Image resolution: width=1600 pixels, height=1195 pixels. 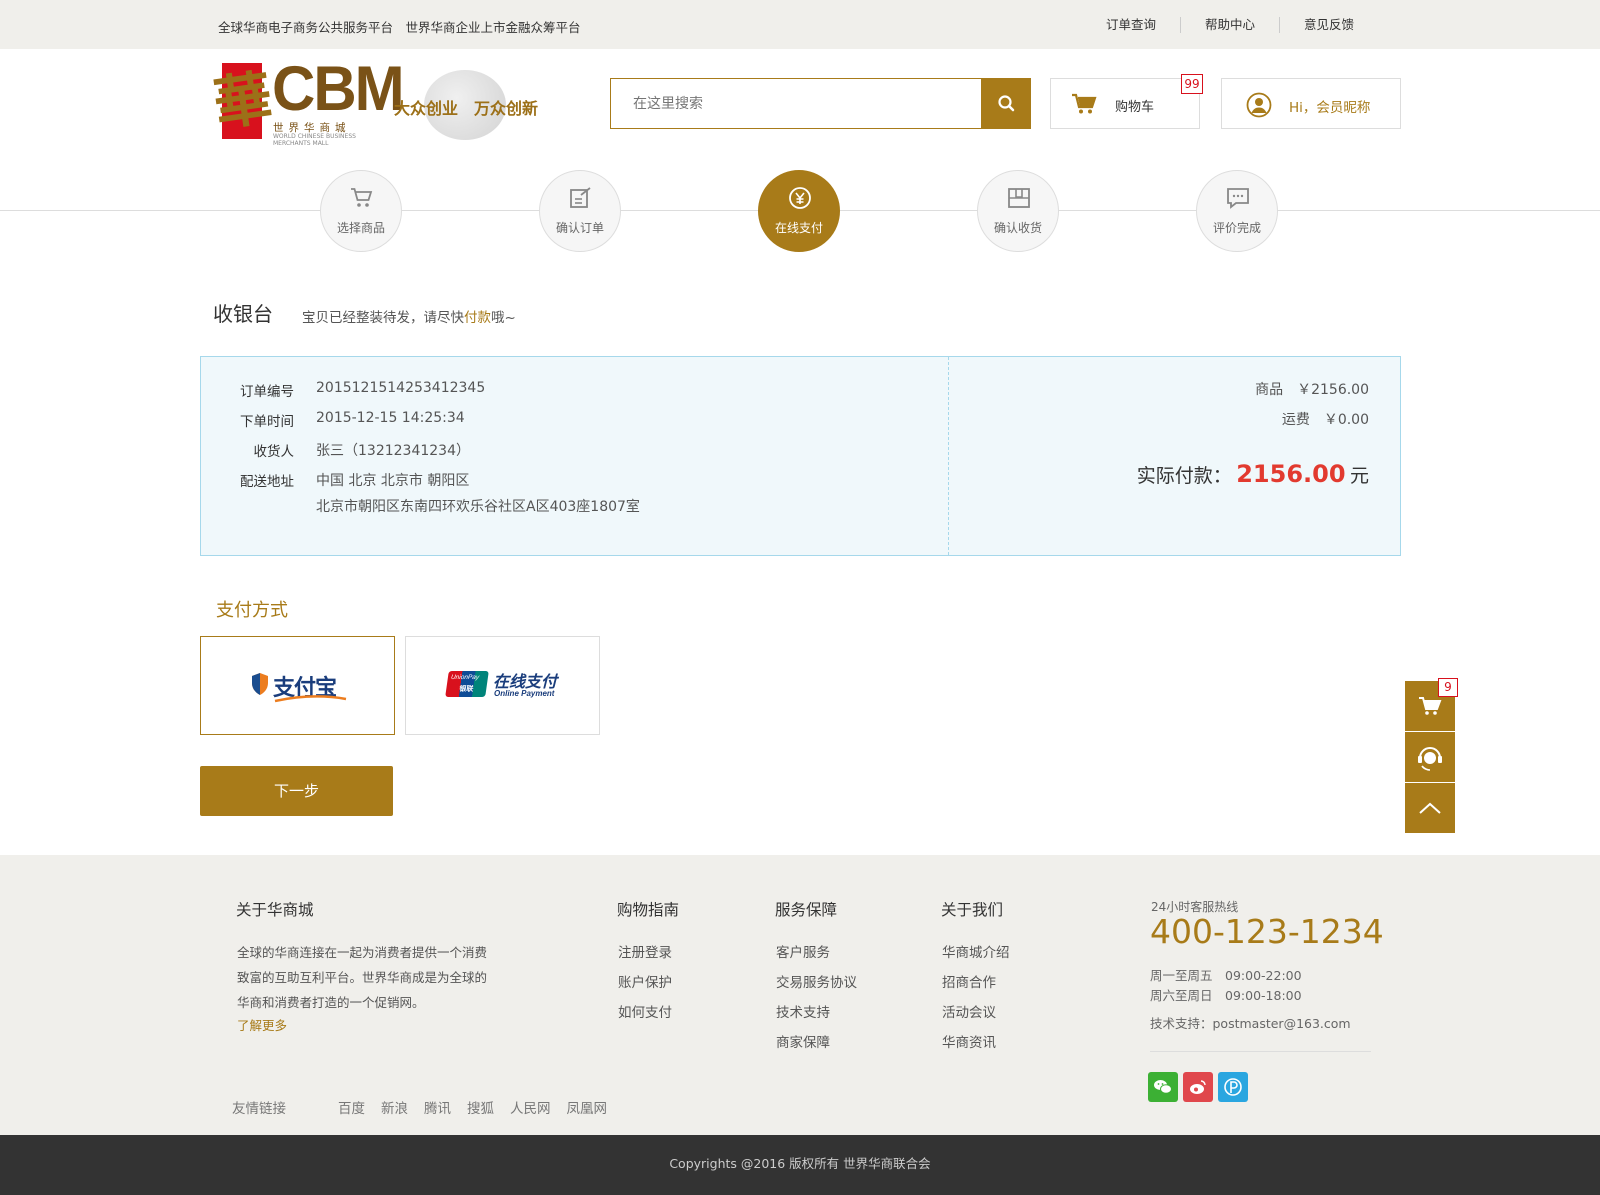 I want to click on friend-link: 凤凰网, so click(x=587, y=1107).